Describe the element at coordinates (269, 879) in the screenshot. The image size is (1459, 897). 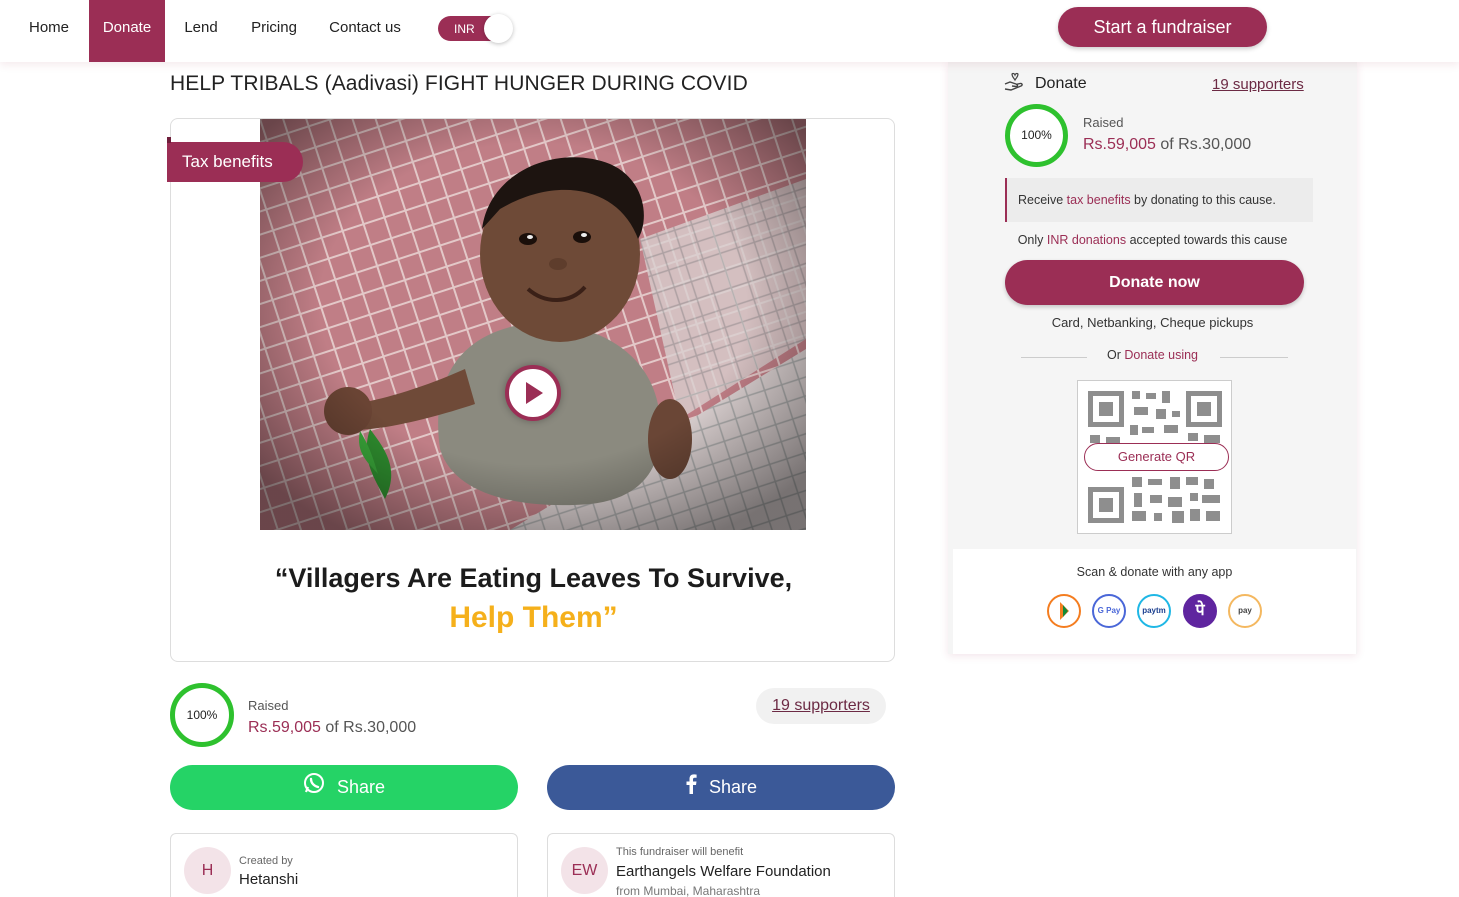
I see `creator-name: Hetanshi` at that location.